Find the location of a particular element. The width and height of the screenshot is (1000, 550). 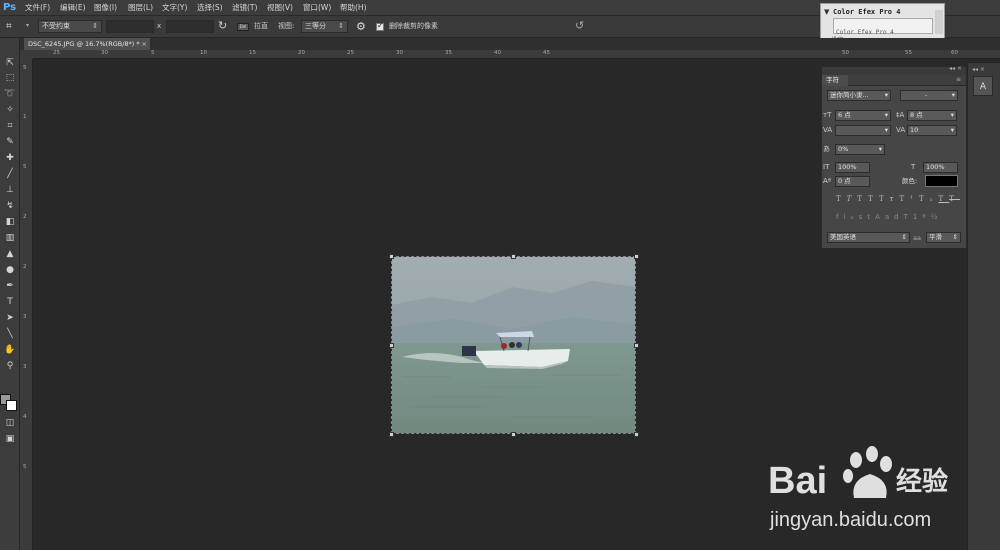

language-select: 美国英语 ⇕ is located at coordinates (868, 237).